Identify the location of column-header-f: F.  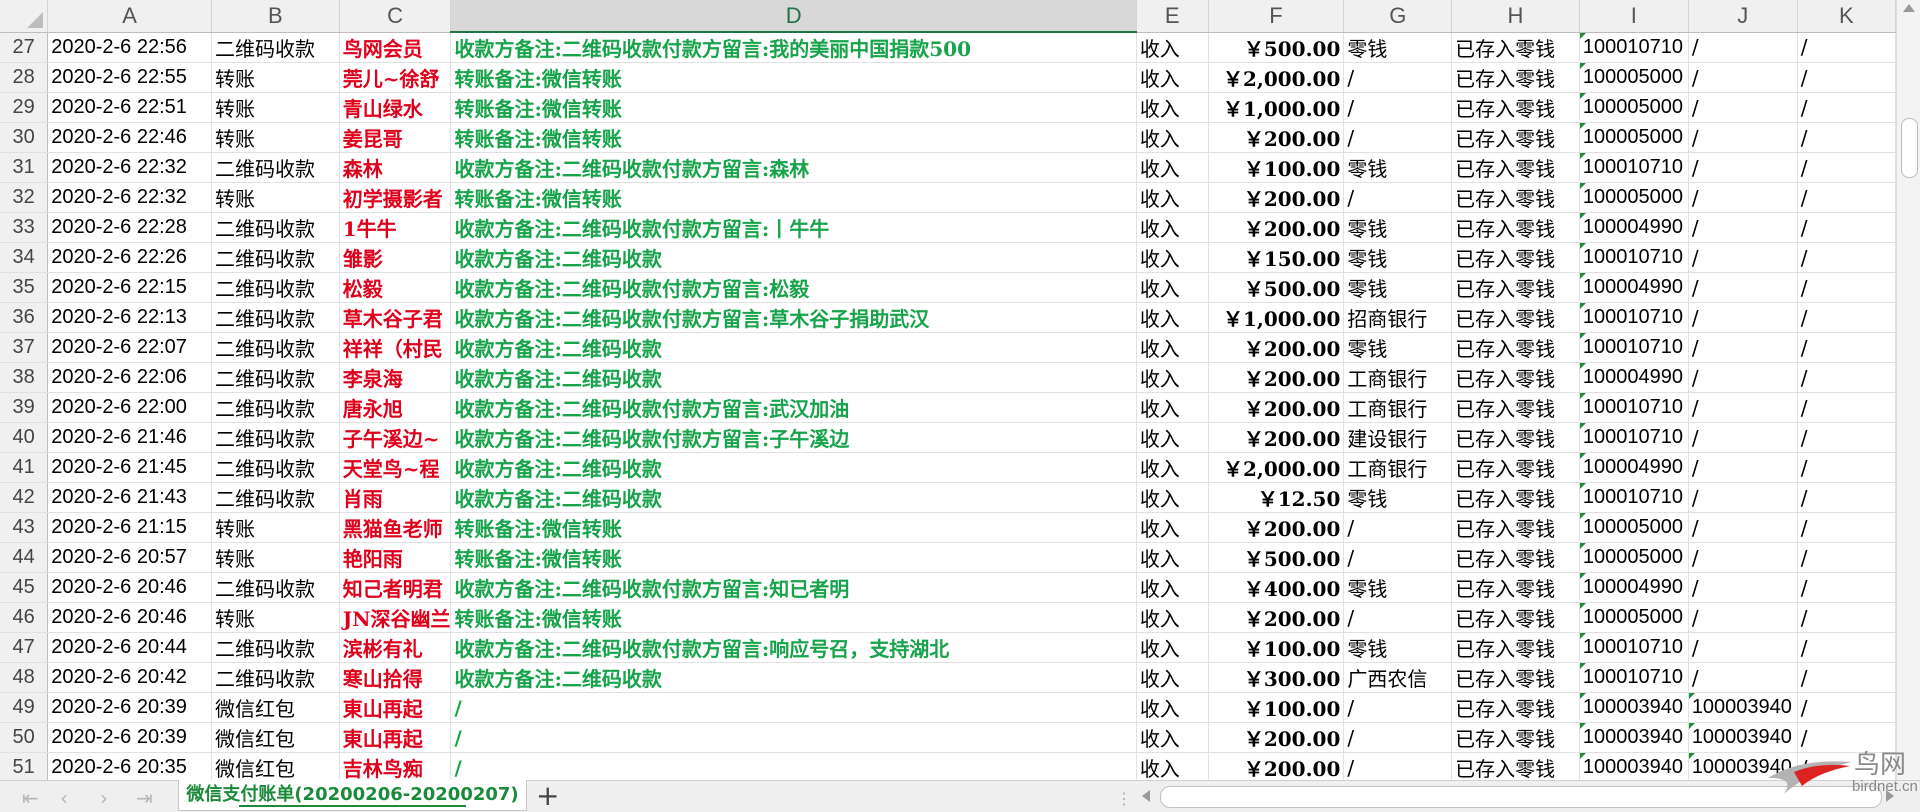
(1276, 16).